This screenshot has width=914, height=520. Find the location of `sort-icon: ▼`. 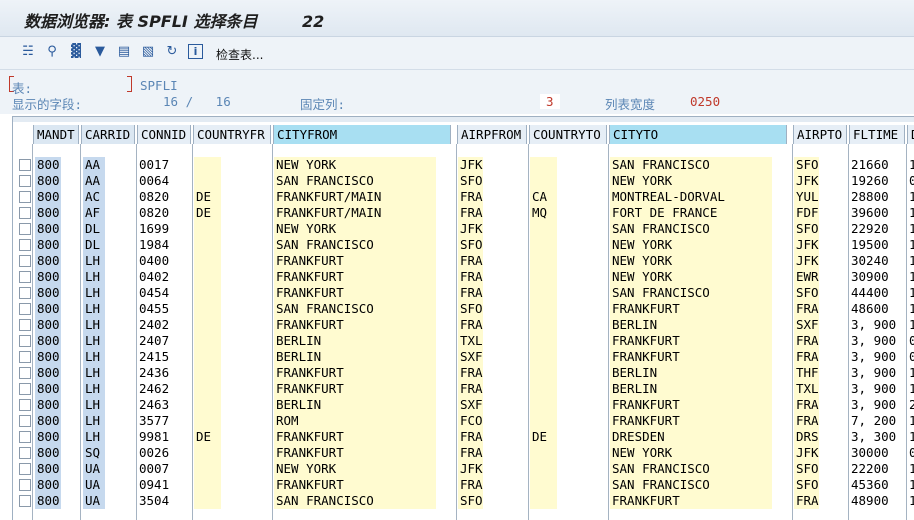

sort-icon: ▼ is located at coordinates (100, 52).